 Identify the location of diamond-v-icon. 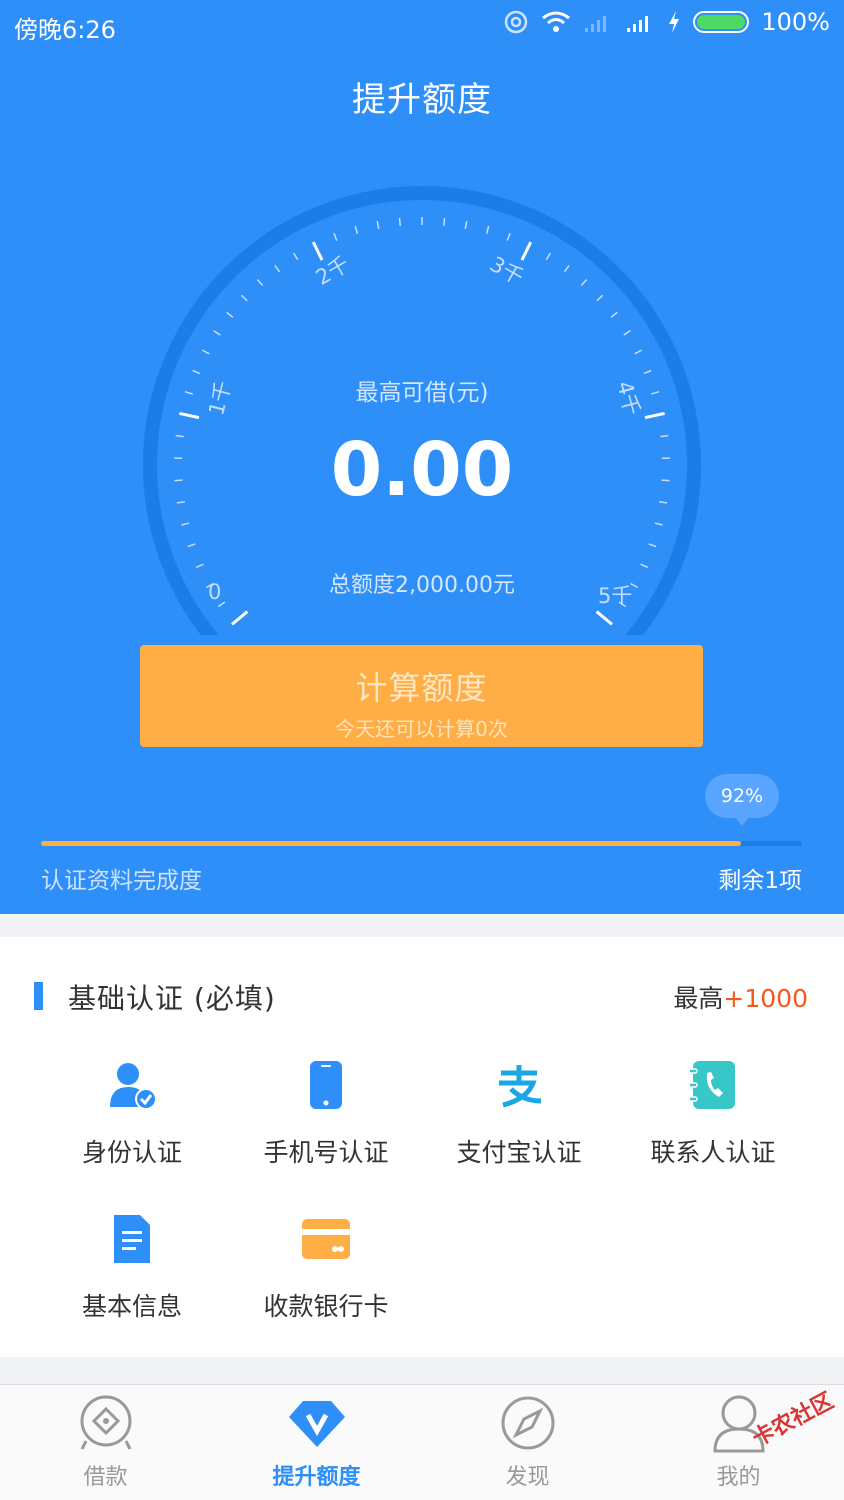
(316, 1424).